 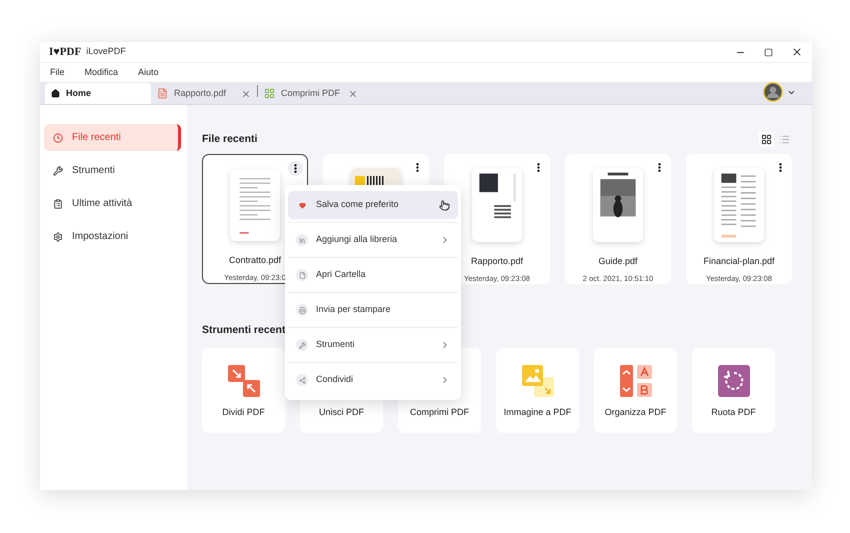 What do you see at coordinates (373, 310) in the screenshot?
I see `context-menu-item: Invia per stampare` at bounding box center [373, 310].